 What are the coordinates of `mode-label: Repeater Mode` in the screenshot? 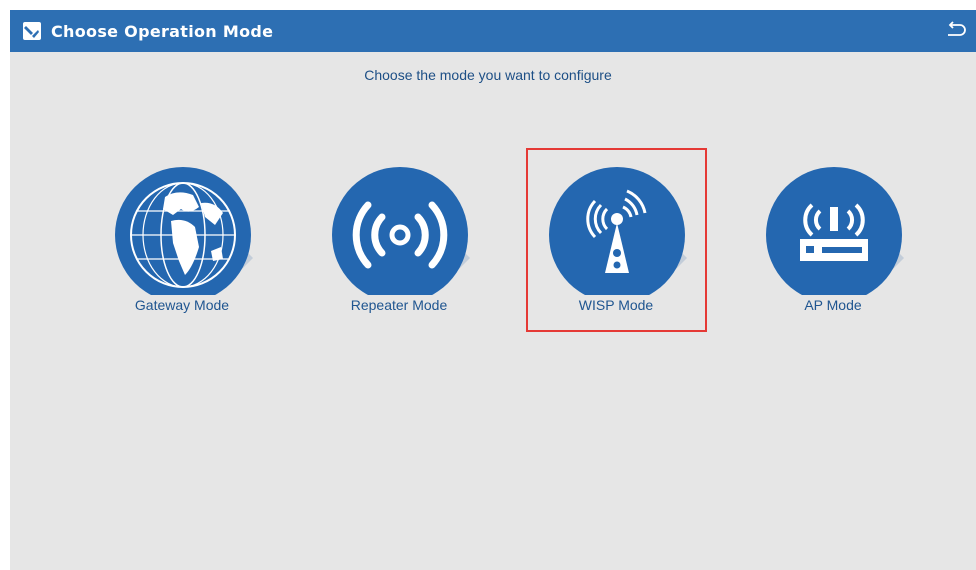 It's located at (399, 305).